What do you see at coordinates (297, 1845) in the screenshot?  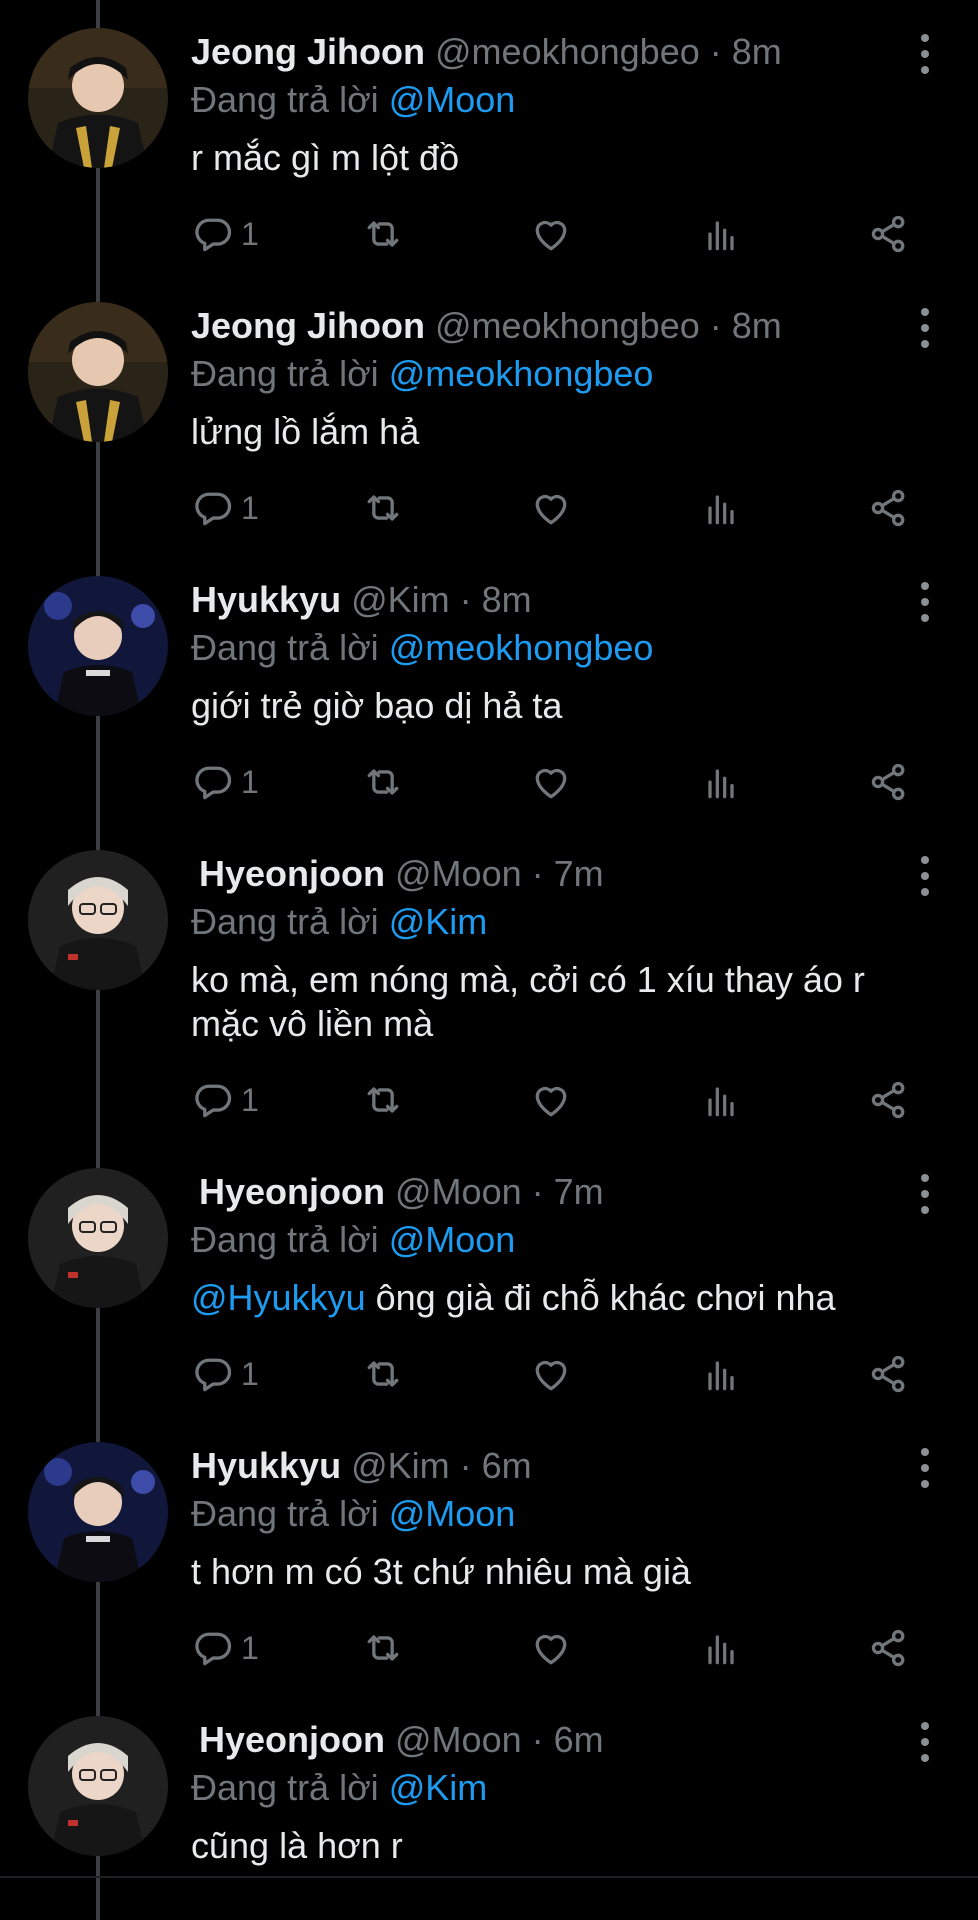 I see `body-text: cũng là hơn r` at bounding box center [297, 1845].